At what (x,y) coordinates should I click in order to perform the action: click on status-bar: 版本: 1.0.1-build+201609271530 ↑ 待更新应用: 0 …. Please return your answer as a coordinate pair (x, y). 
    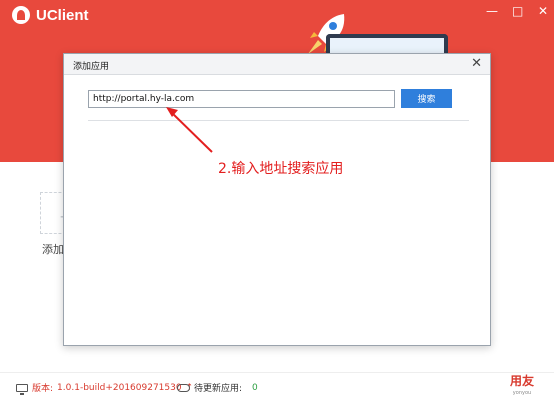
    Looking at the image, I should click on (277, 384).